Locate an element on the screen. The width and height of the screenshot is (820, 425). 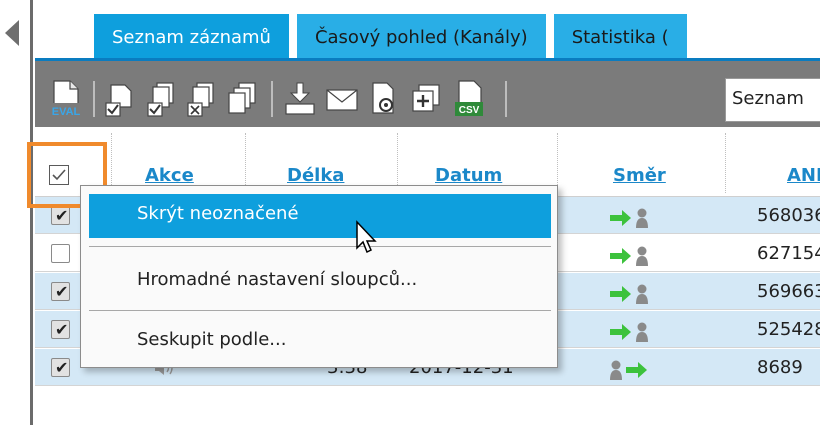
uncheck-documents-icon is located at coordinates (202, 99).